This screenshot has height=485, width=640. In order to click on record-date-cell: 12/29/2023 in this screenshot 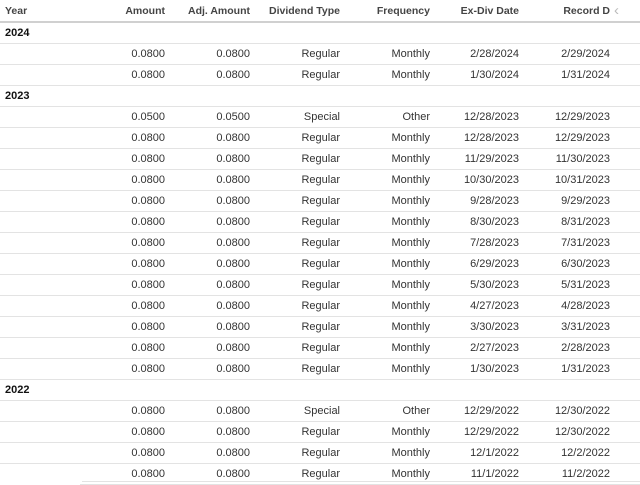, I will do `click(564, 117)`.